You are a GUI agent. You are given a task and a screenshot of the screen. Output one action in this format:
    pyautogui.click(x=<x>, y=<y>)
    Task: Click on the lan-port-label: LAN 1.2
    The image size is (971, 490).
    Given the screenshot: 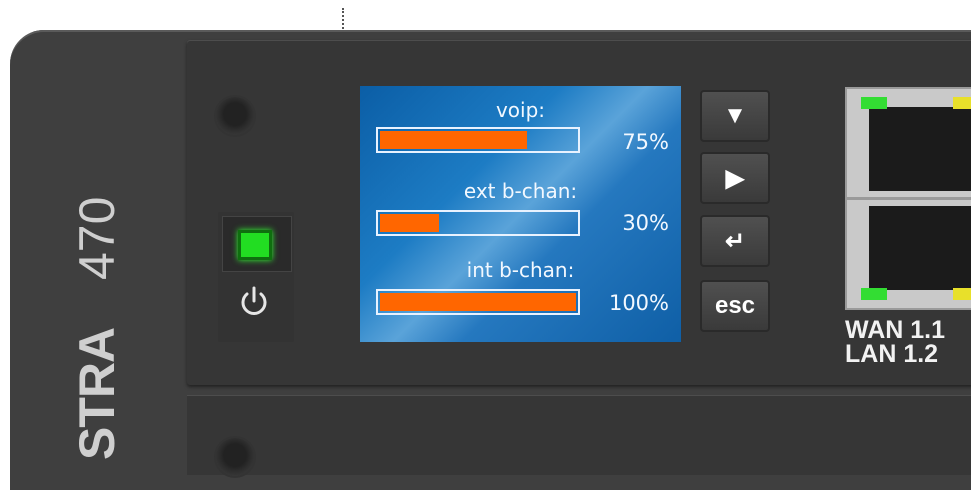 What is the action you would take?
    pyautogui.click(x=892, y=354)
    